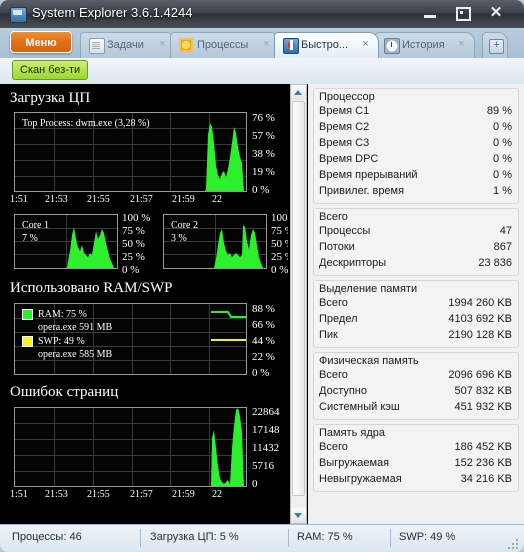 The width and height of the screenshot is (524, 552). What do you see at coordinates (266, 448) in the screenshot?
I see `faults-ytick-2: 11432` at bounding box center [266, 448].